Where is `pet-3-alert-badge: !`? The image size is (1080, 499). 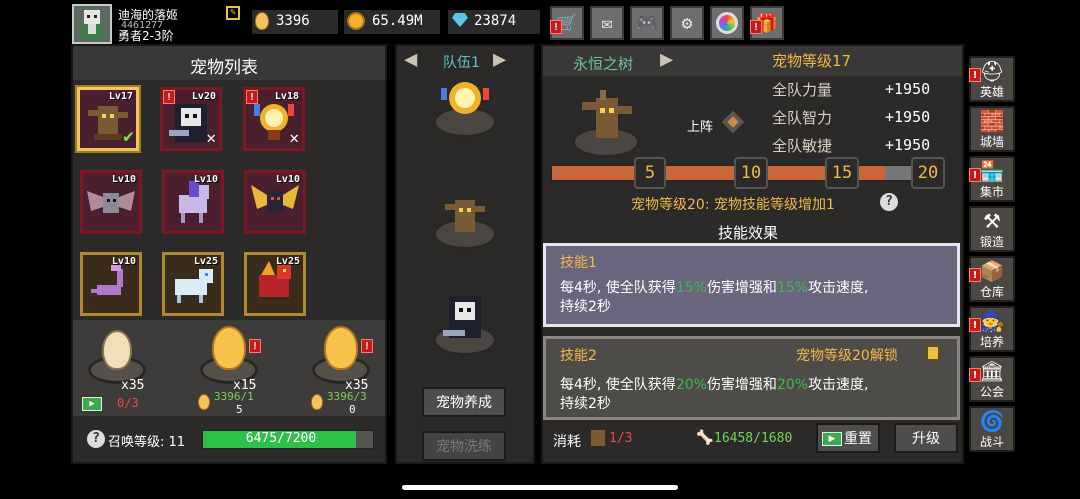 pet-3-alert-badge: ! is located at coordinates (252, 97).